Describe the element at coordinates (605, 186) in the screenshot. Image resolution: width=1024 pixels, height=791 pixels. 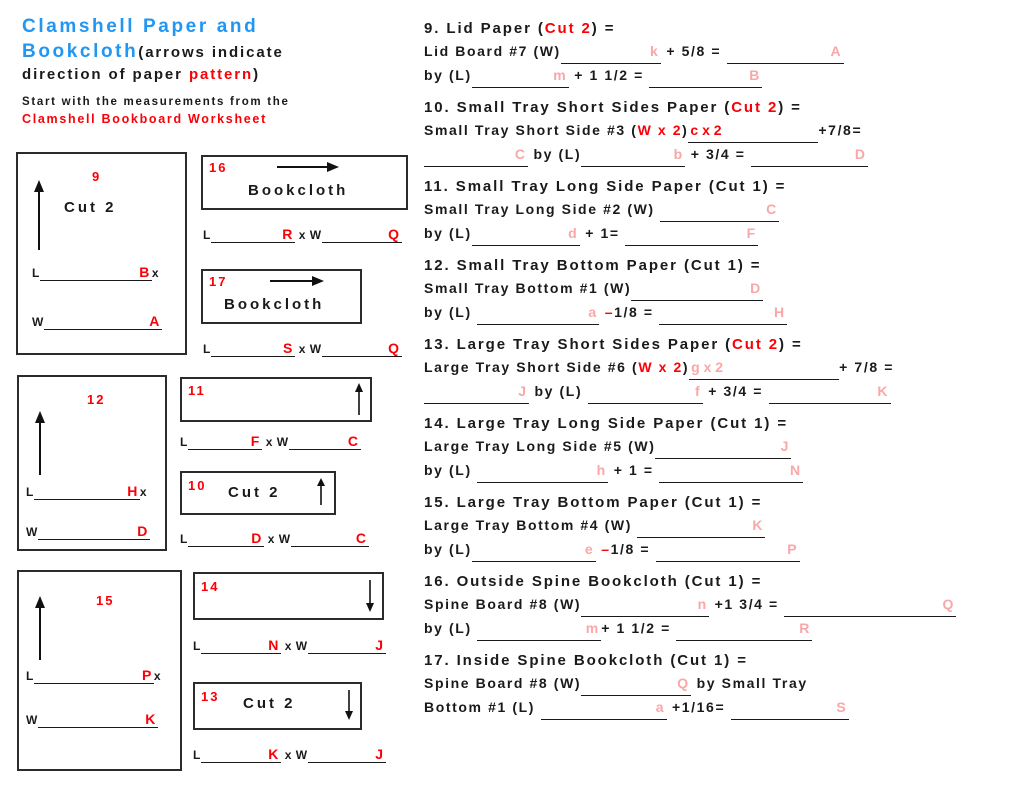
I see `form-item-11-title: 11. Small Tray Long Side Paper (Cut 1) =` at that location.